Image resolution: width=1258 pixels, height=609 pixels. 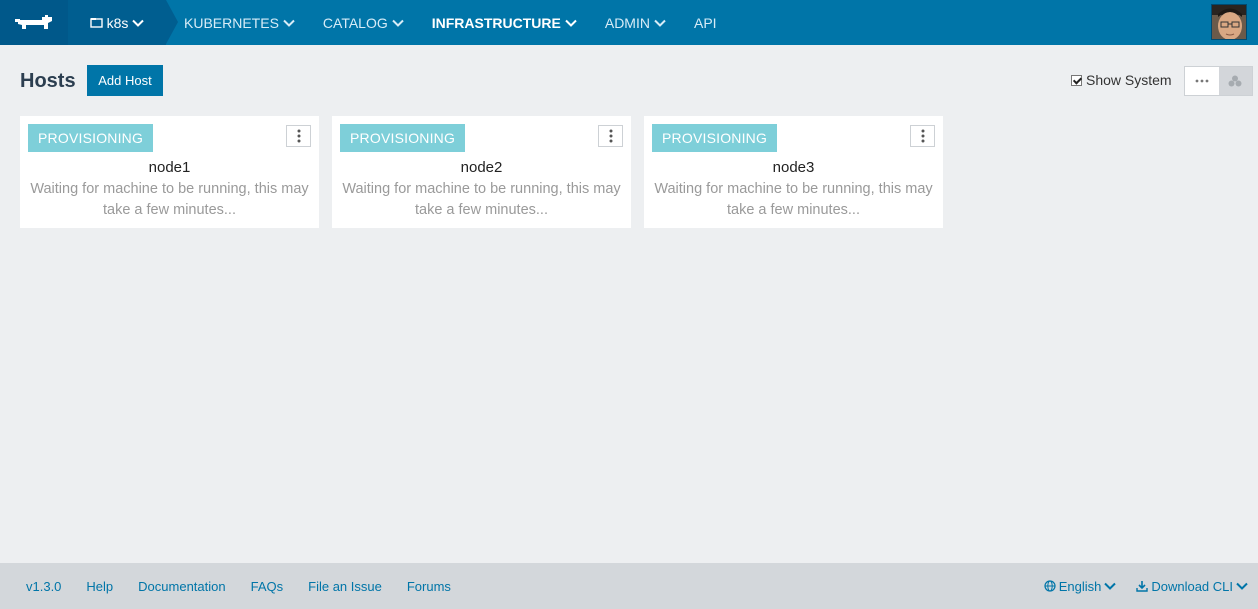 I want to click on download-cli-label: Download CLI, so click(x=1192, y=586).